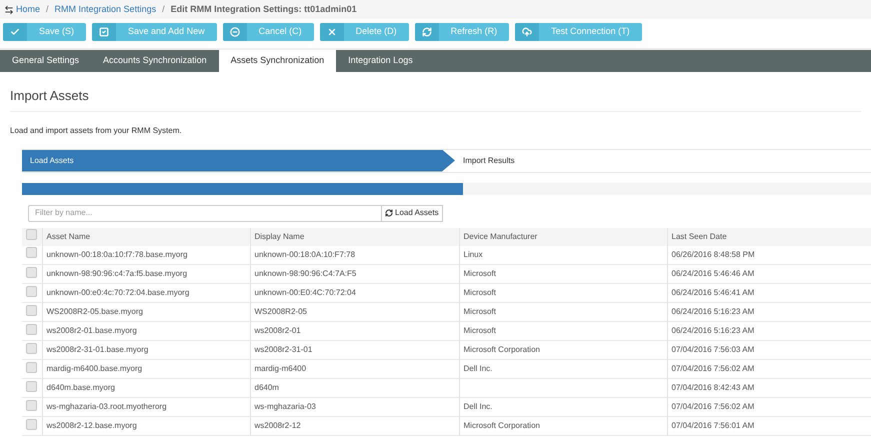 This screenshot has width=871, height=437. Describe the element at coordinates (146, 274) in the screenshot. I see `table-cell: unknown-98:90:96:c4:7a:f5.base.myorg` at that location.